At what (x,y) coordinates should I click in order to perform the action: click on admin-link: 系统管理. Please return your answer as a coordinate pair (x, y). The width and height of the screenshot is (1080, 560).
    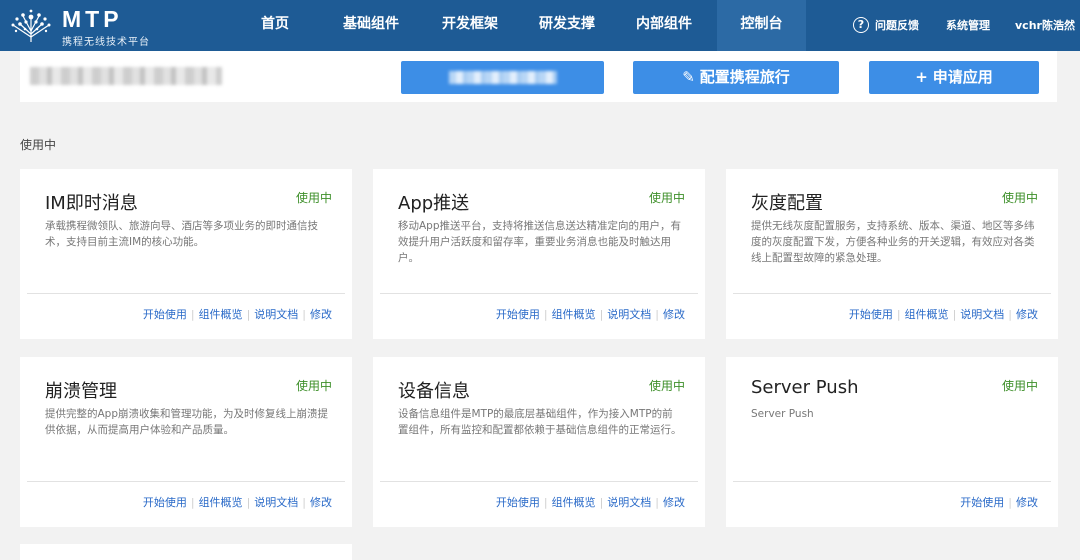
    Looking at the image, I should click on (968, 25).